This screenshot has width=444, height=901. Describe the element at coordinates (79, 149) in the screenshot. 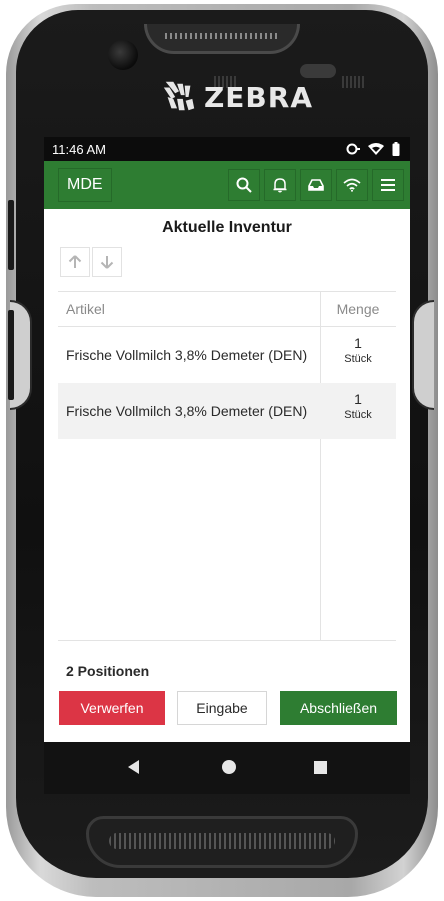

I see `status-time: 11:46 AM` at that location.